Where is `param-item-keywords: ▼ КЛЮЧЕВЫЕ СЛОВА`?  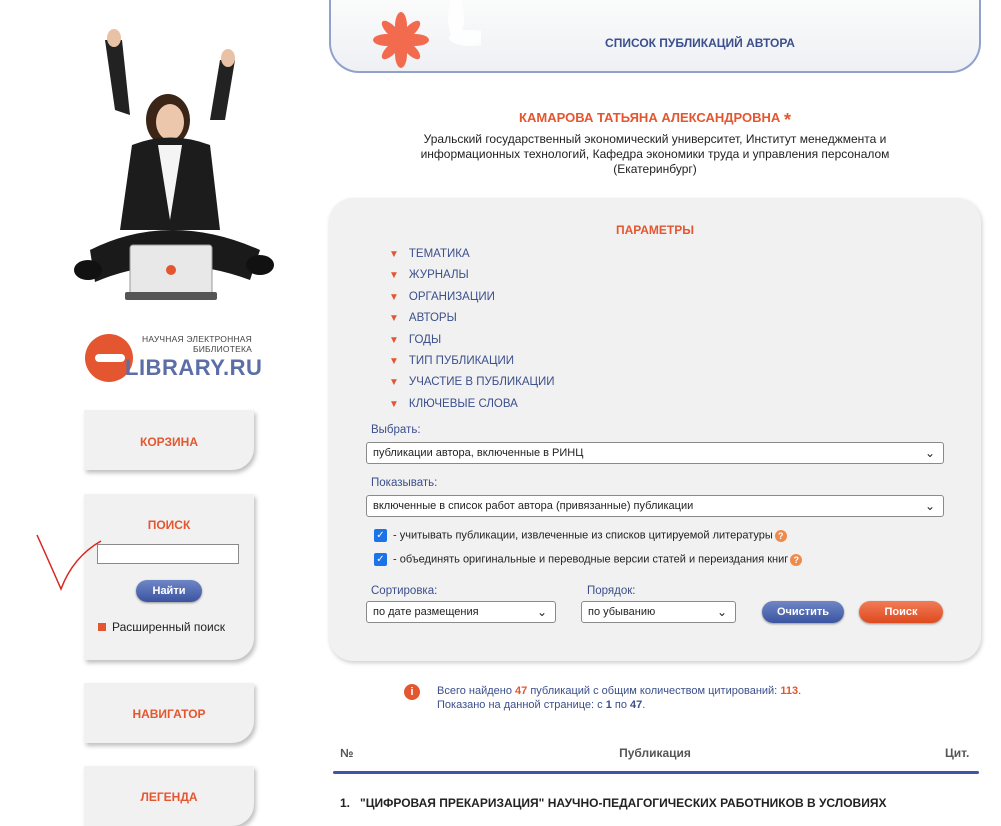 param-item-keywords: ▼ КЛЮЧЕВЫЕ СЛОВА is located at coordinates (472, 407).